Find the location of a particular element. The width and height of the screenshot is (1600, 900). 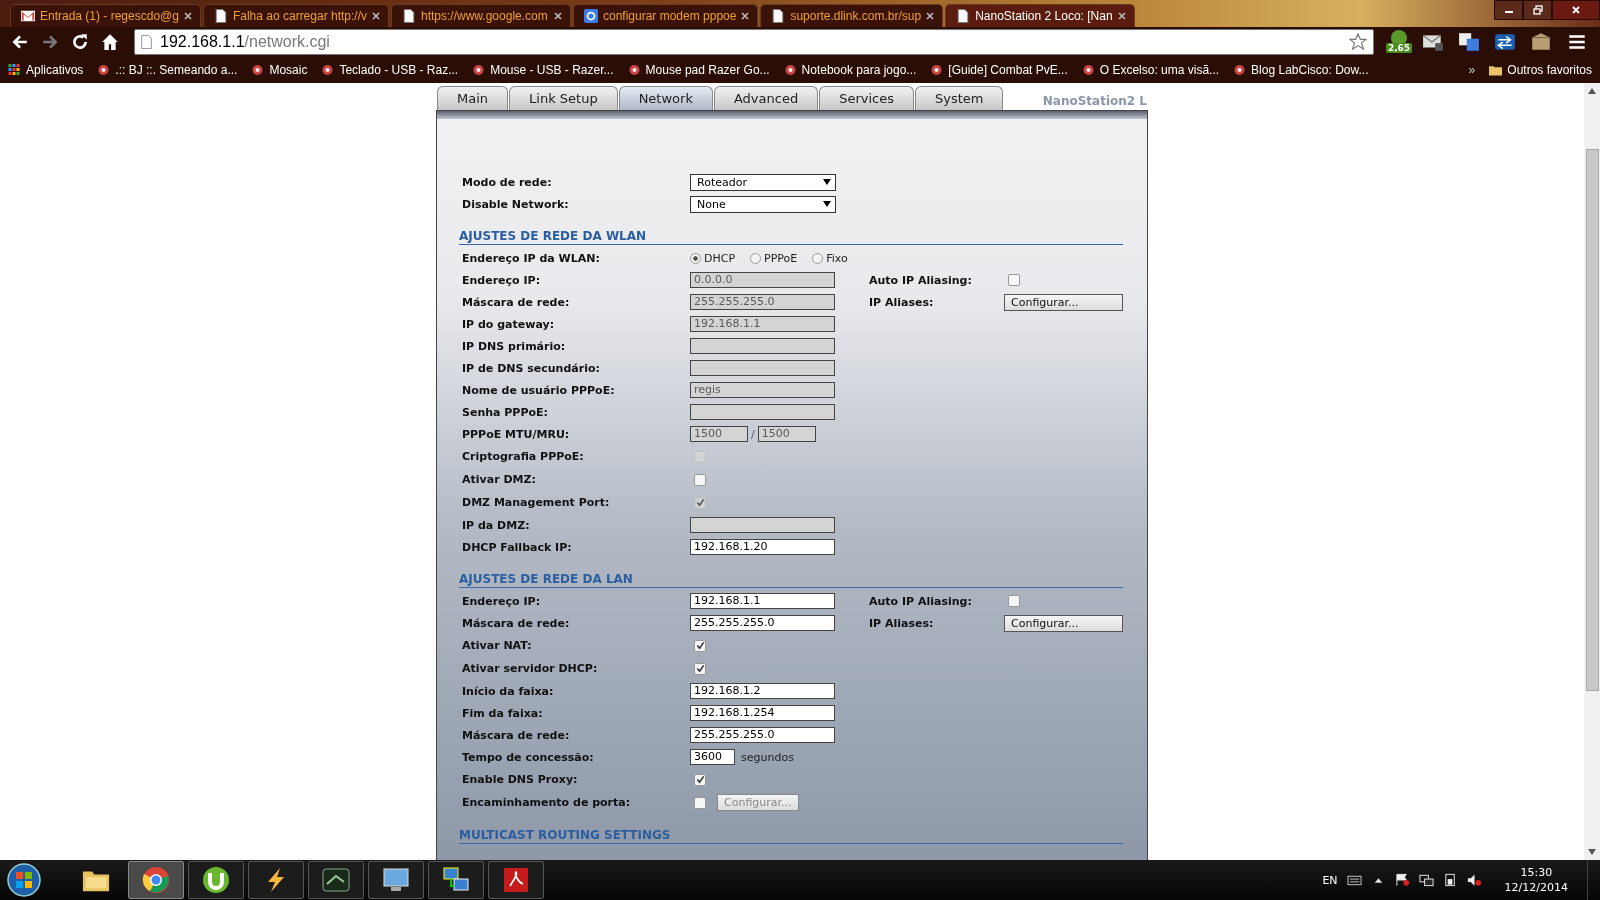

more-bookmarks: » is located at coordinates (1472, 70).